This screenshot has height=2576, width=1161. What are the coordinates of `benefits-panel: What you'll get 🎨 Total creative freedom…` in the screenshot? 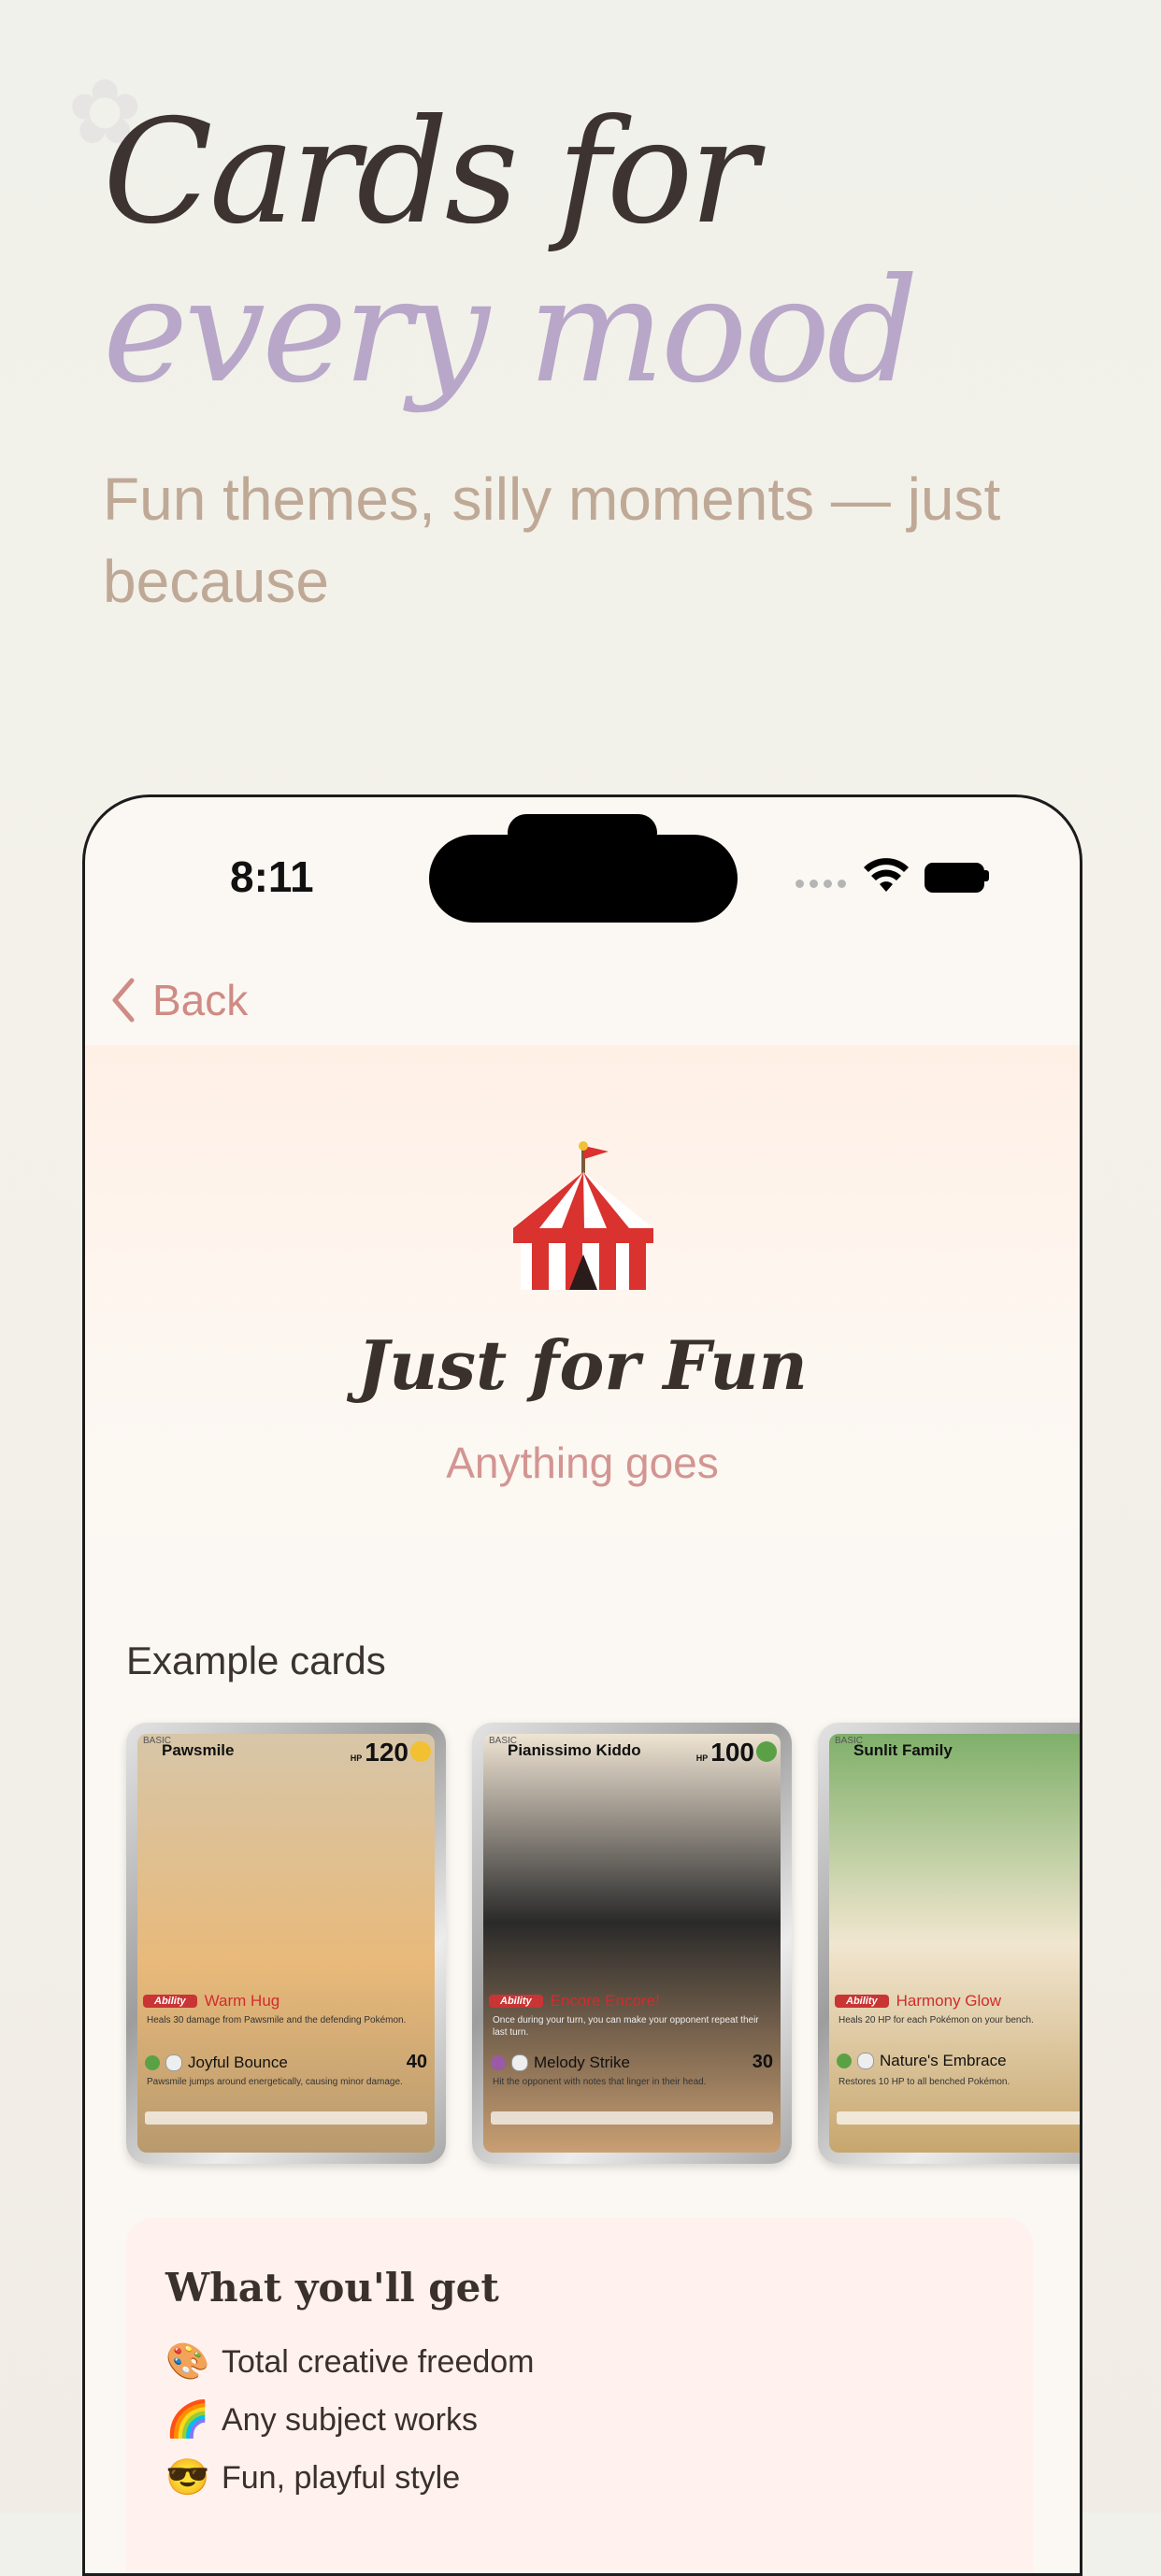 It's located at (579, 2395).